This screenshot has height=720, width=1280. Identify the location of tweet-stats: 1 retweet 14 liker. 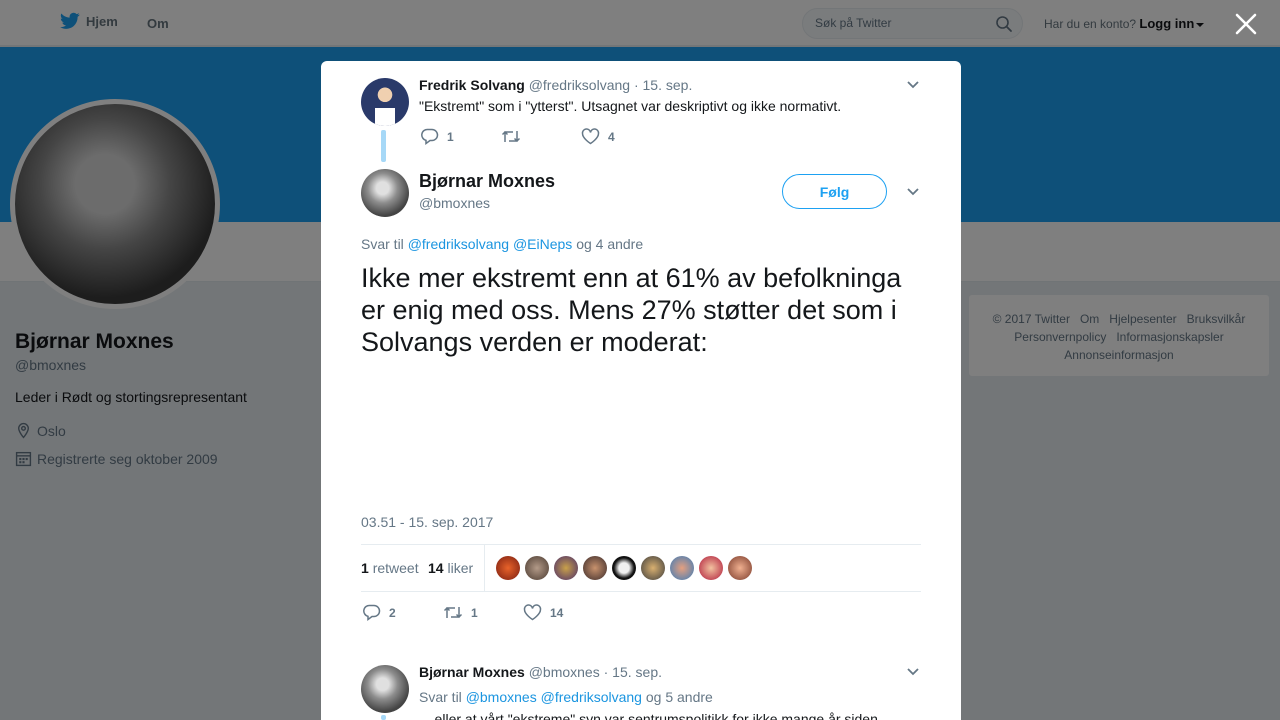
(641, 568).